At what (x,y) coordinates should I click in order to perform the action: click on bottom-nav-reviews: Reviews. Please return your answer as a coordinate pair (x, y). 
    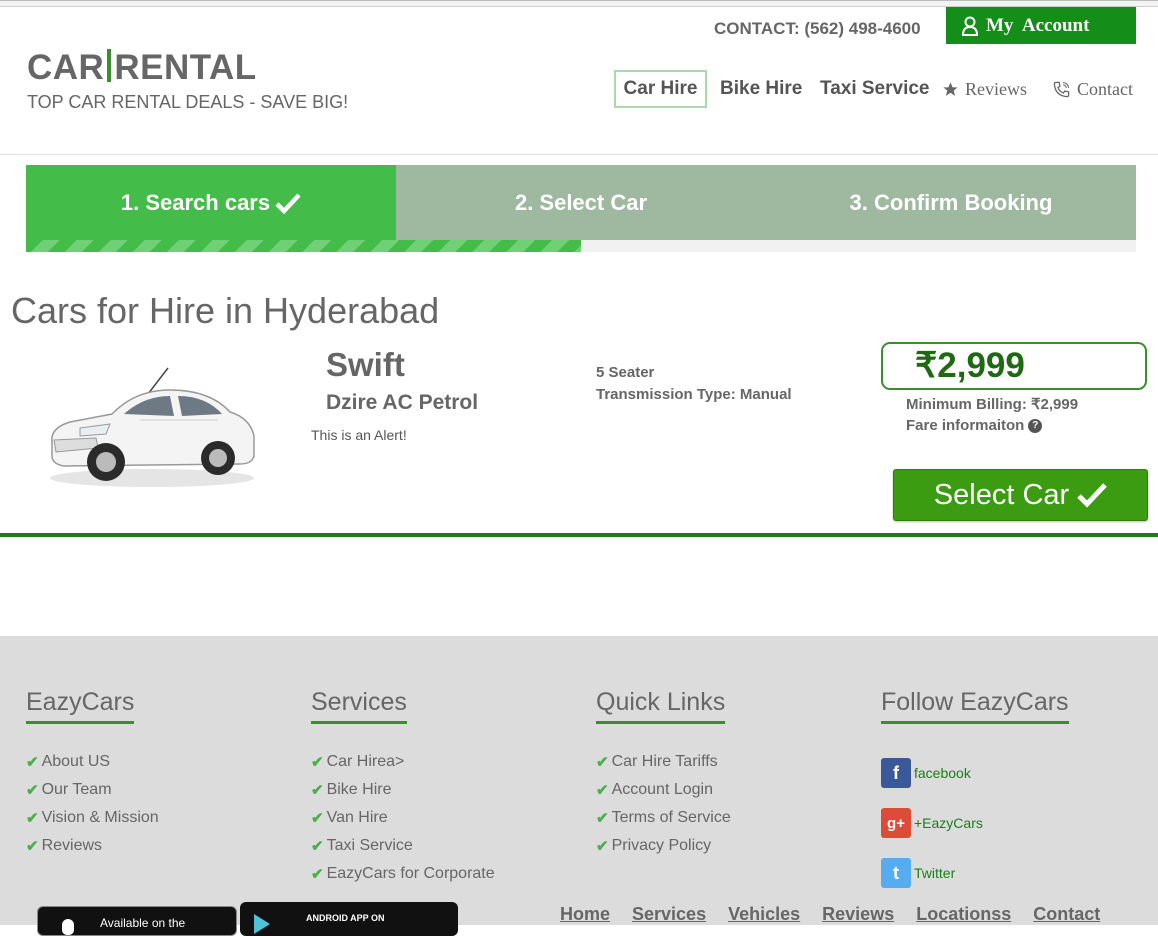
    Looking at the image, I should click on (858, 914).